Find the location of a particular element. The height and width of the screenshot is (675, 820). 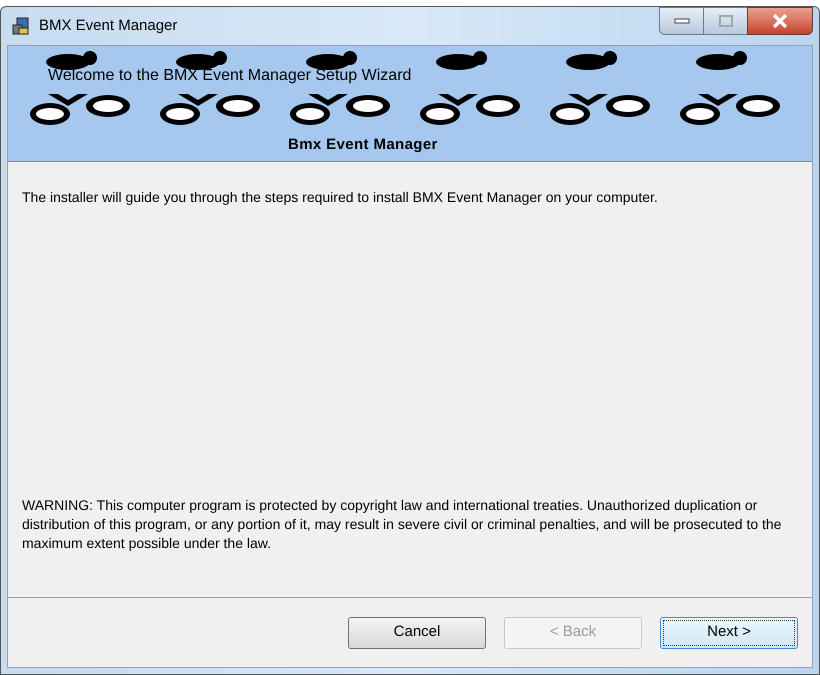

close-icon is located at coordinates (780, 21).